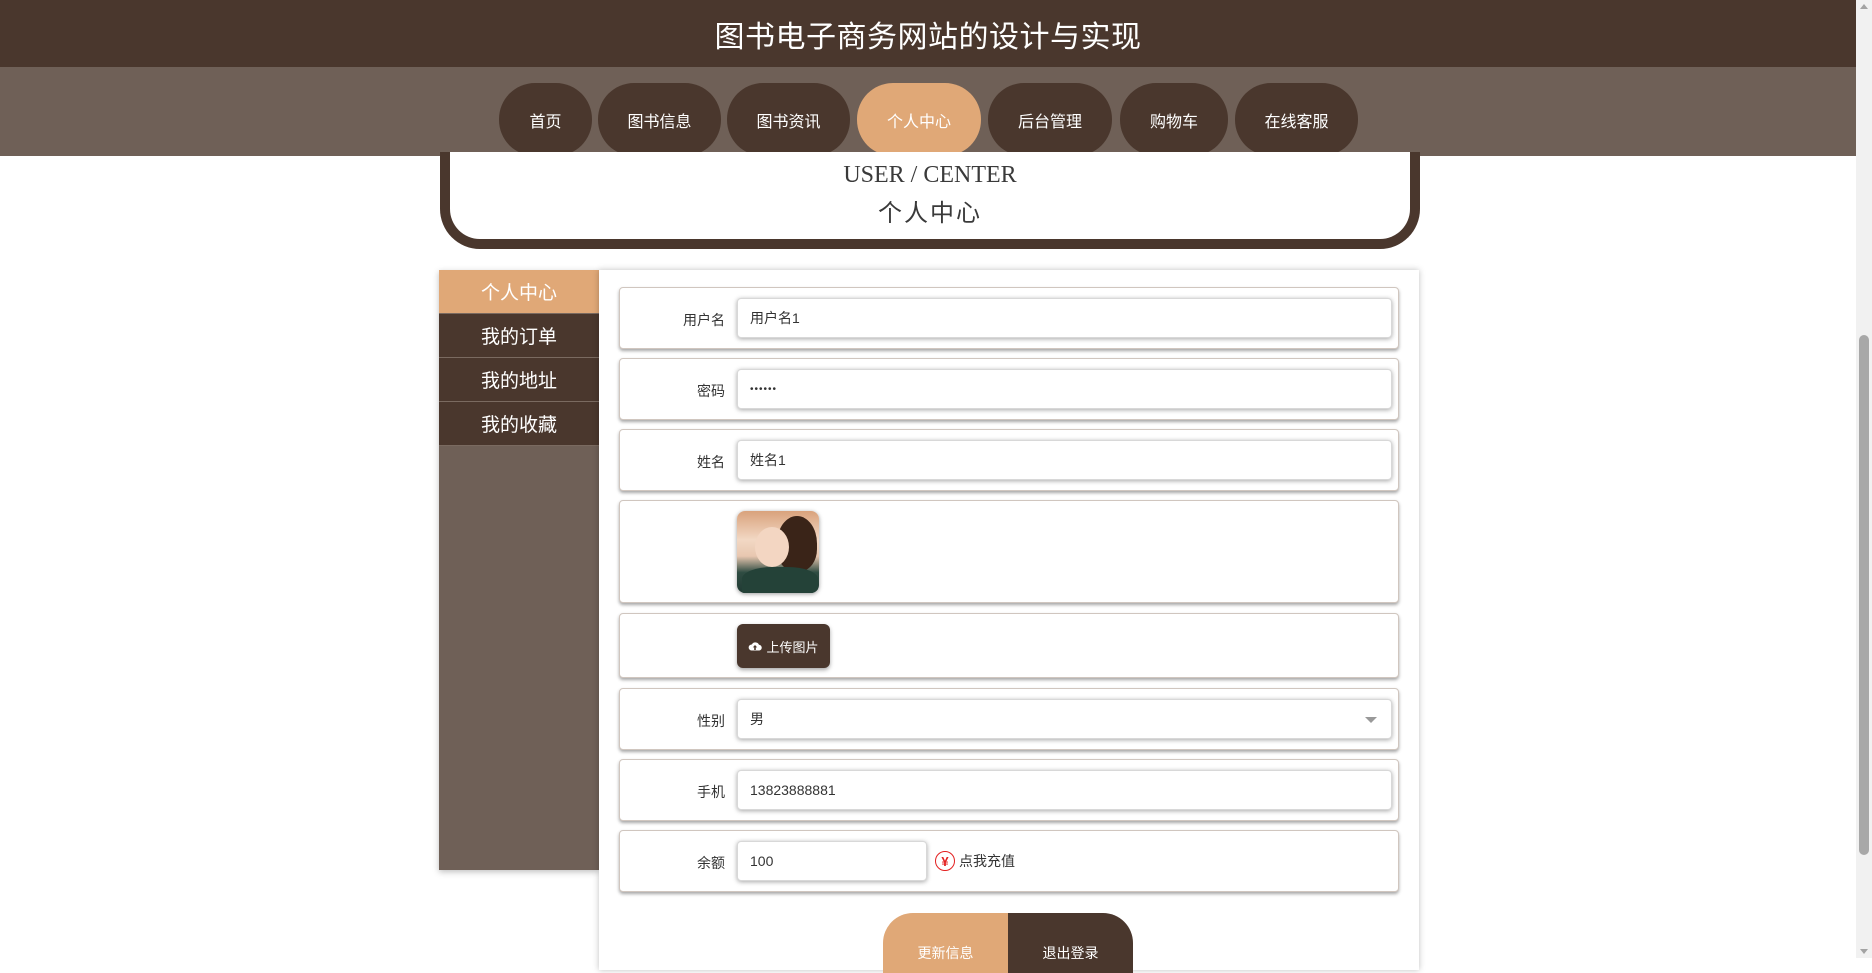 This screenshot has width=1872, height=973. I want to click on page-scrollbar, so click(1864, 479).